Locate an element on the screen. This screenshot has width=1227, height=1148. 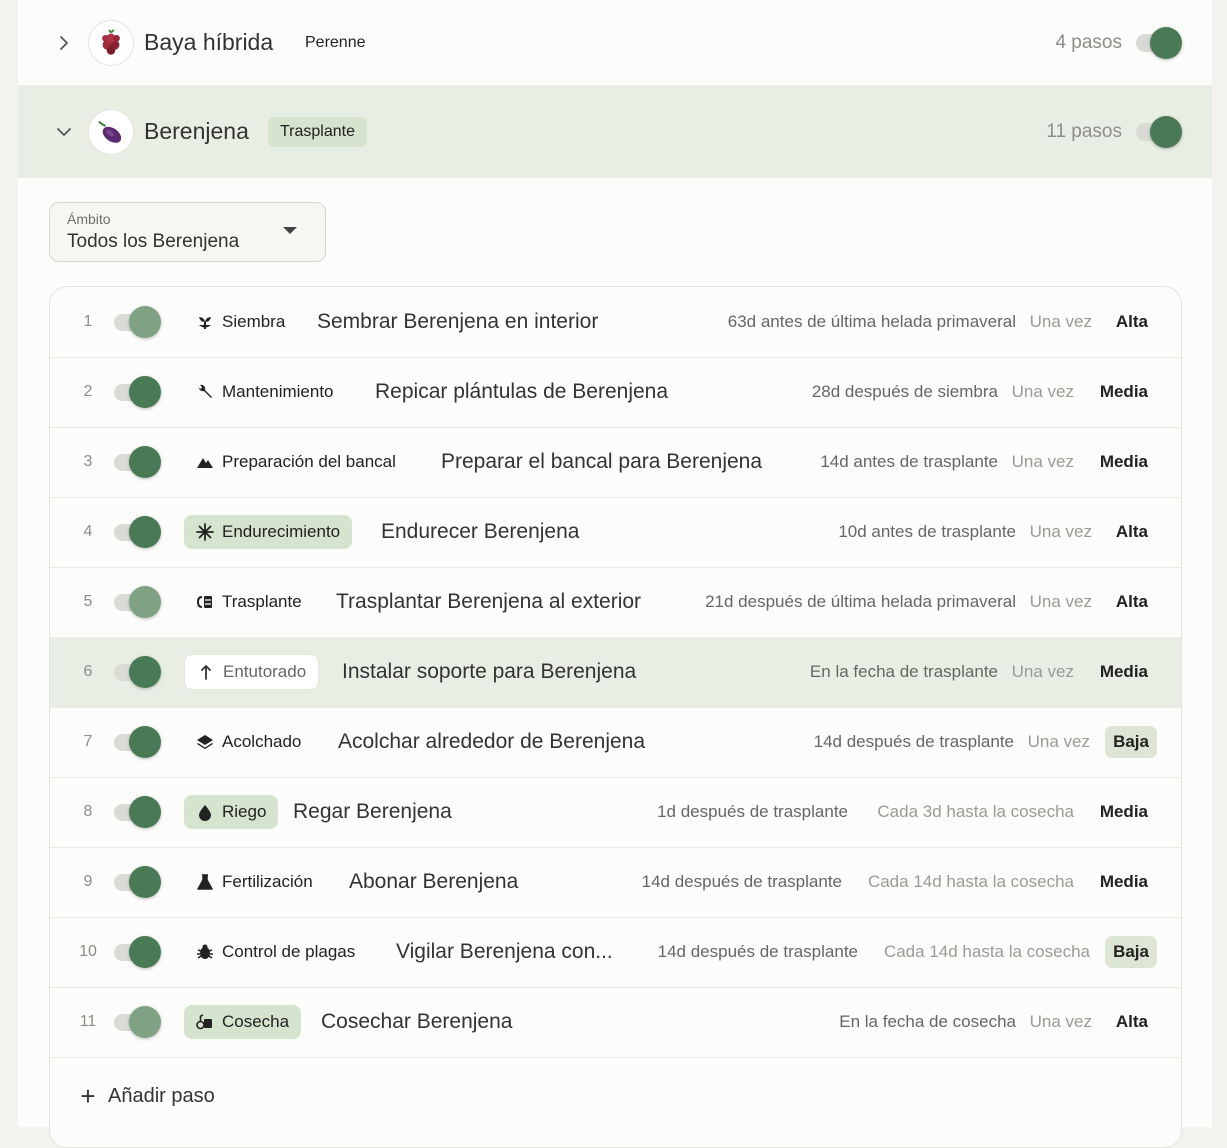
step-category: Cosecha is located at coordinates (243, 1022).